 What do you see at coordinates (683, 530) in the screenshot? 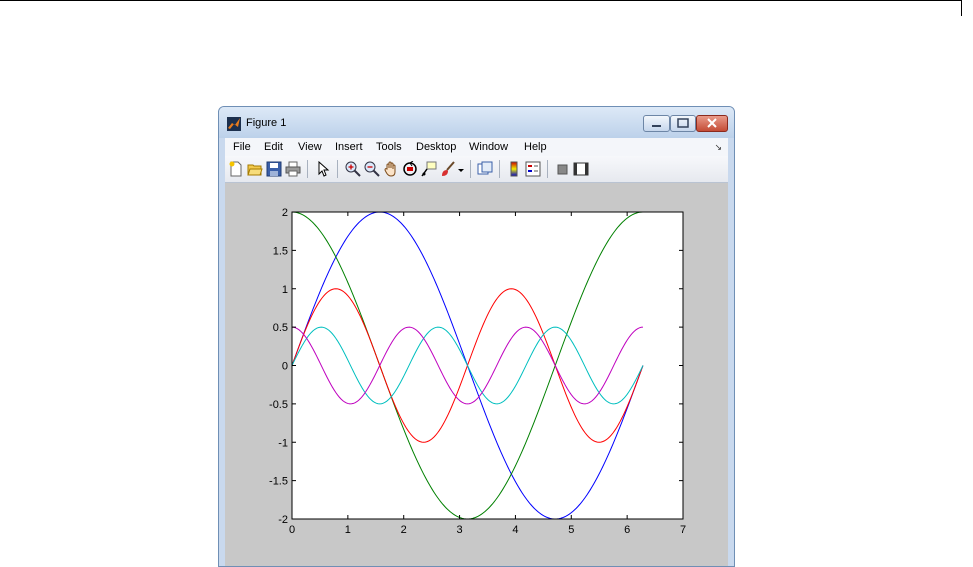
I see `x-tick-label: 7` at bounding box center [683, 530].